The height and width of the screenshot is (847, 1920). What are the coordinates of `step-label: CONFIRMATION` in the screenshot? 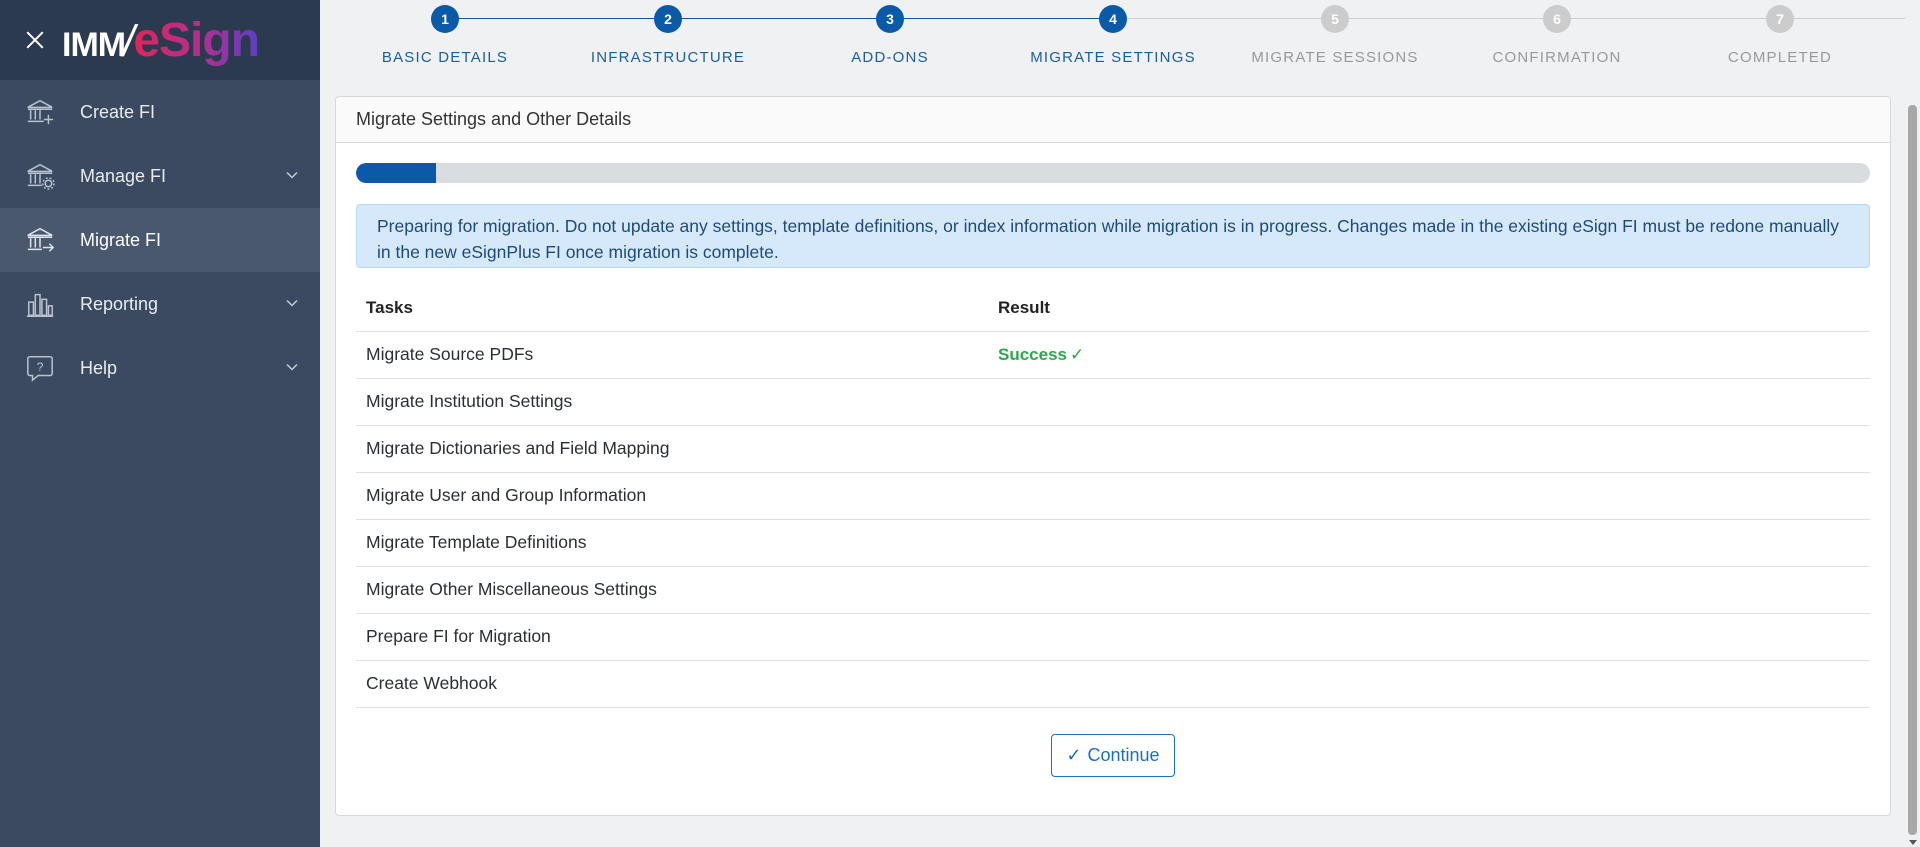 It's located at (1557, 57).